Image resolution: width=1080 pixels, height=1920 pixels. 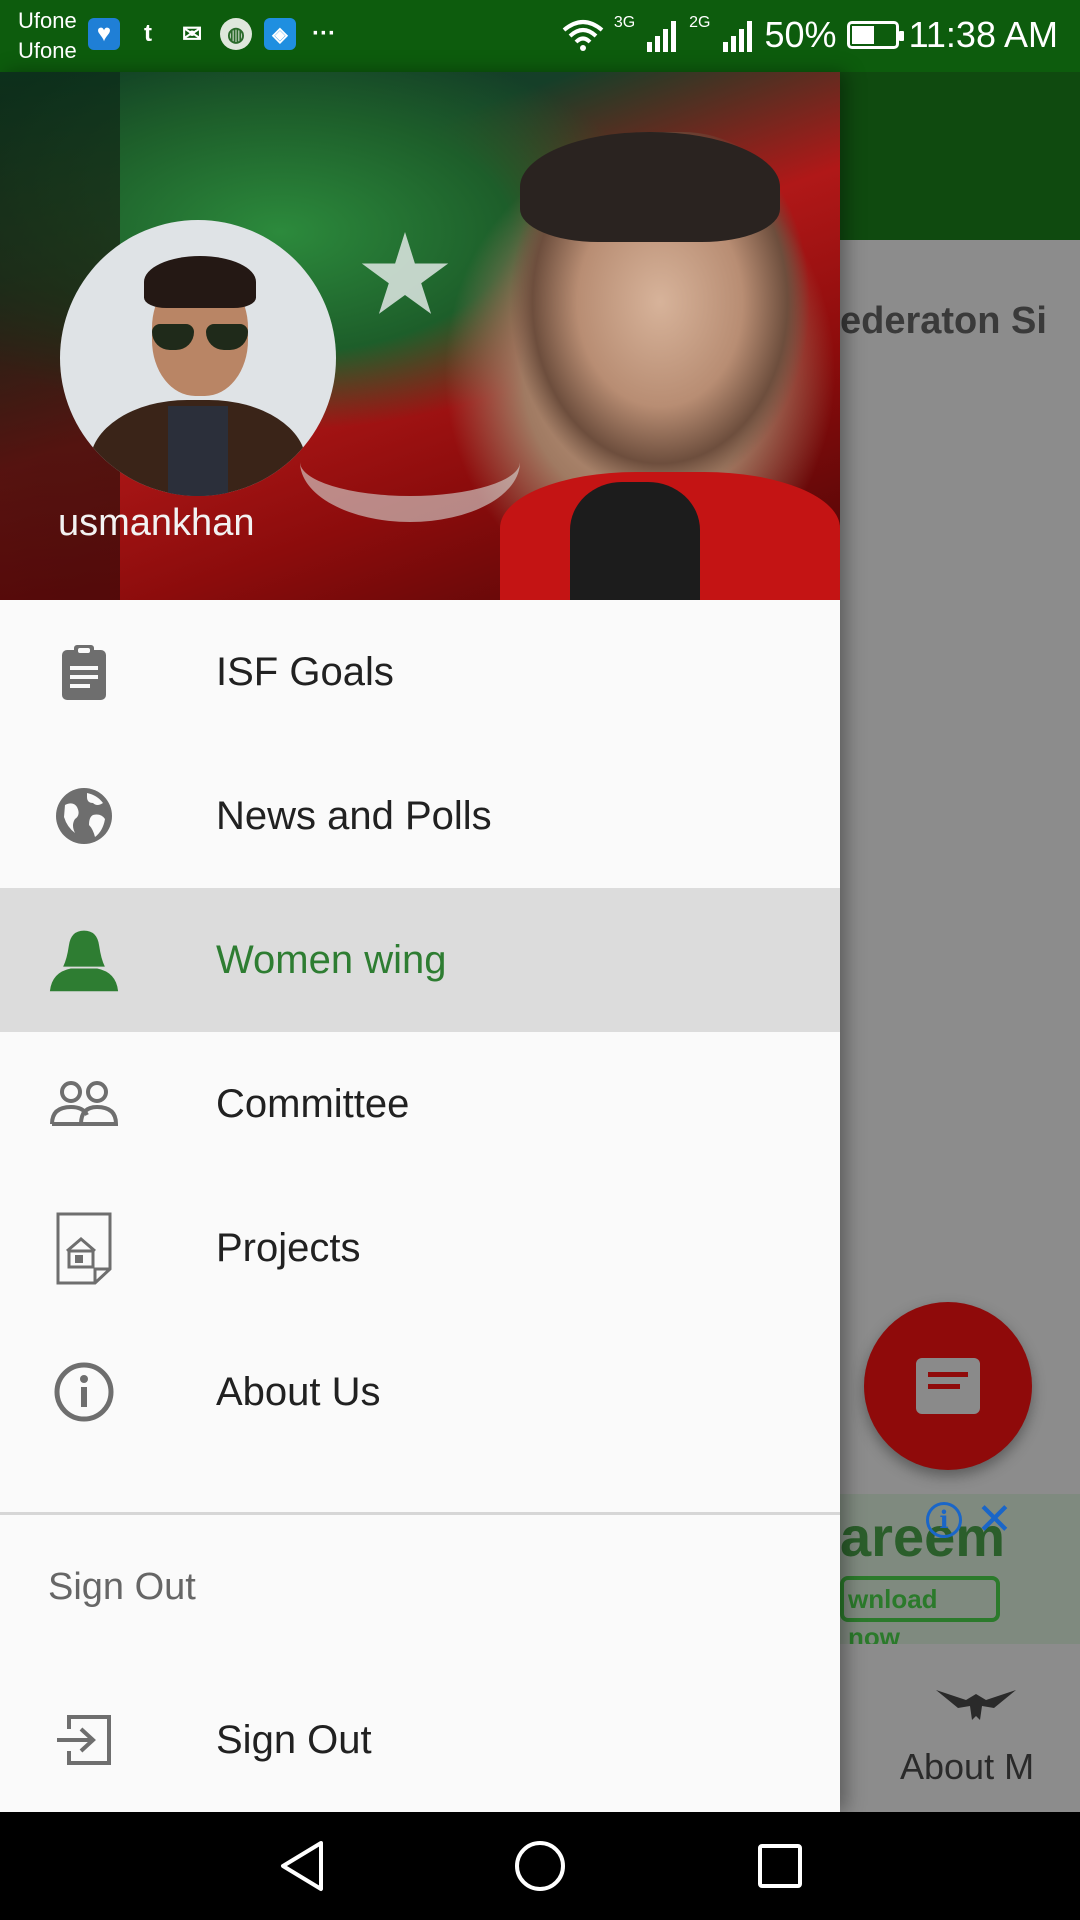 What do you see at coordinates (420, 1513) in the screenshot?
I see `menu-divider` at bounding box center [420, 1513].